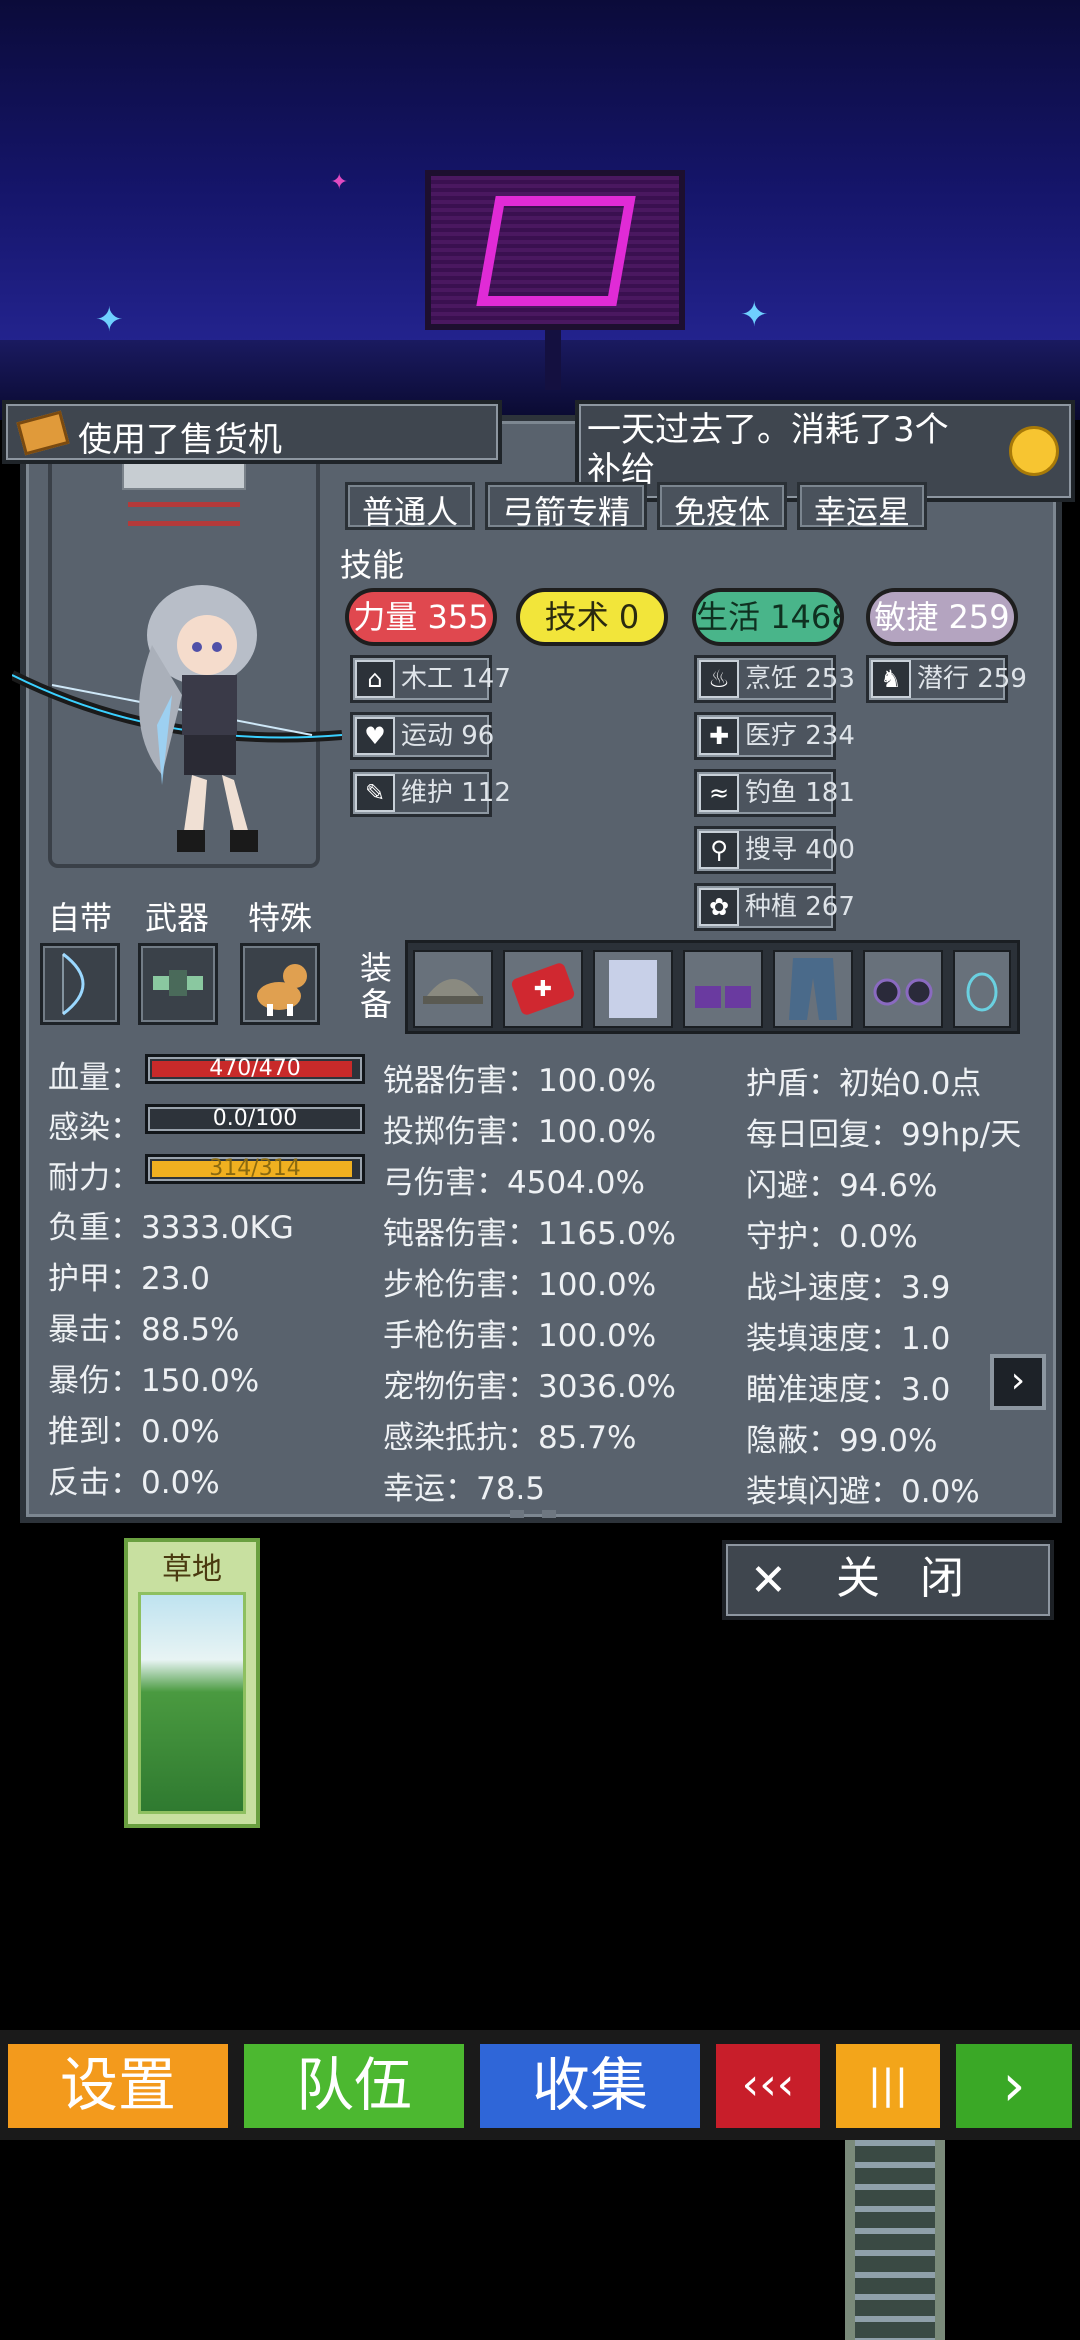  What do you see at coordinates (282, 990) in the screenshot?
I see `corgi-pet-icon` at bounding box center [282, 990].